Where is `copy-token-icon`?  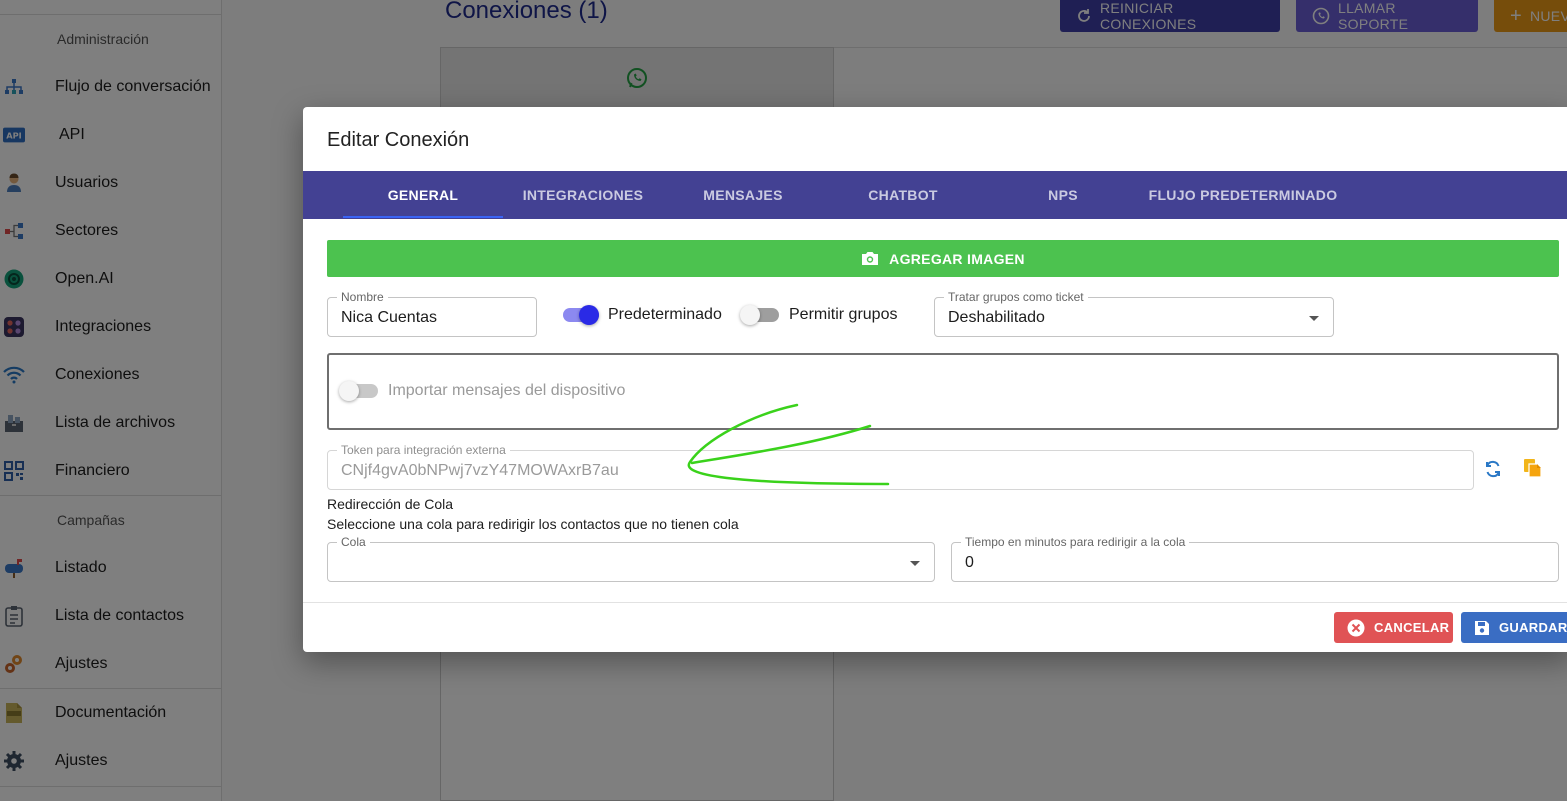
copy-token-icon is located at coordinates (1532, 468).